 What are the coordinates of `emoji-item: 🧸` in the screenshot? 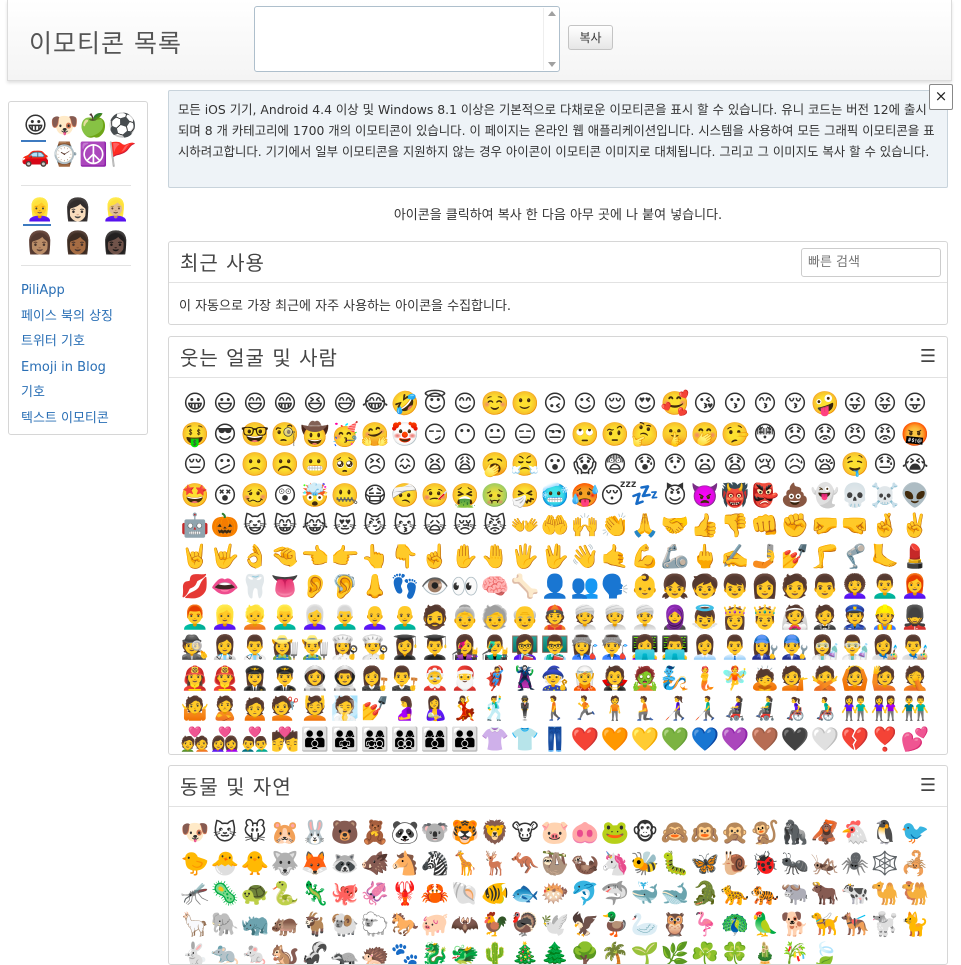 It's located at (375, 833).